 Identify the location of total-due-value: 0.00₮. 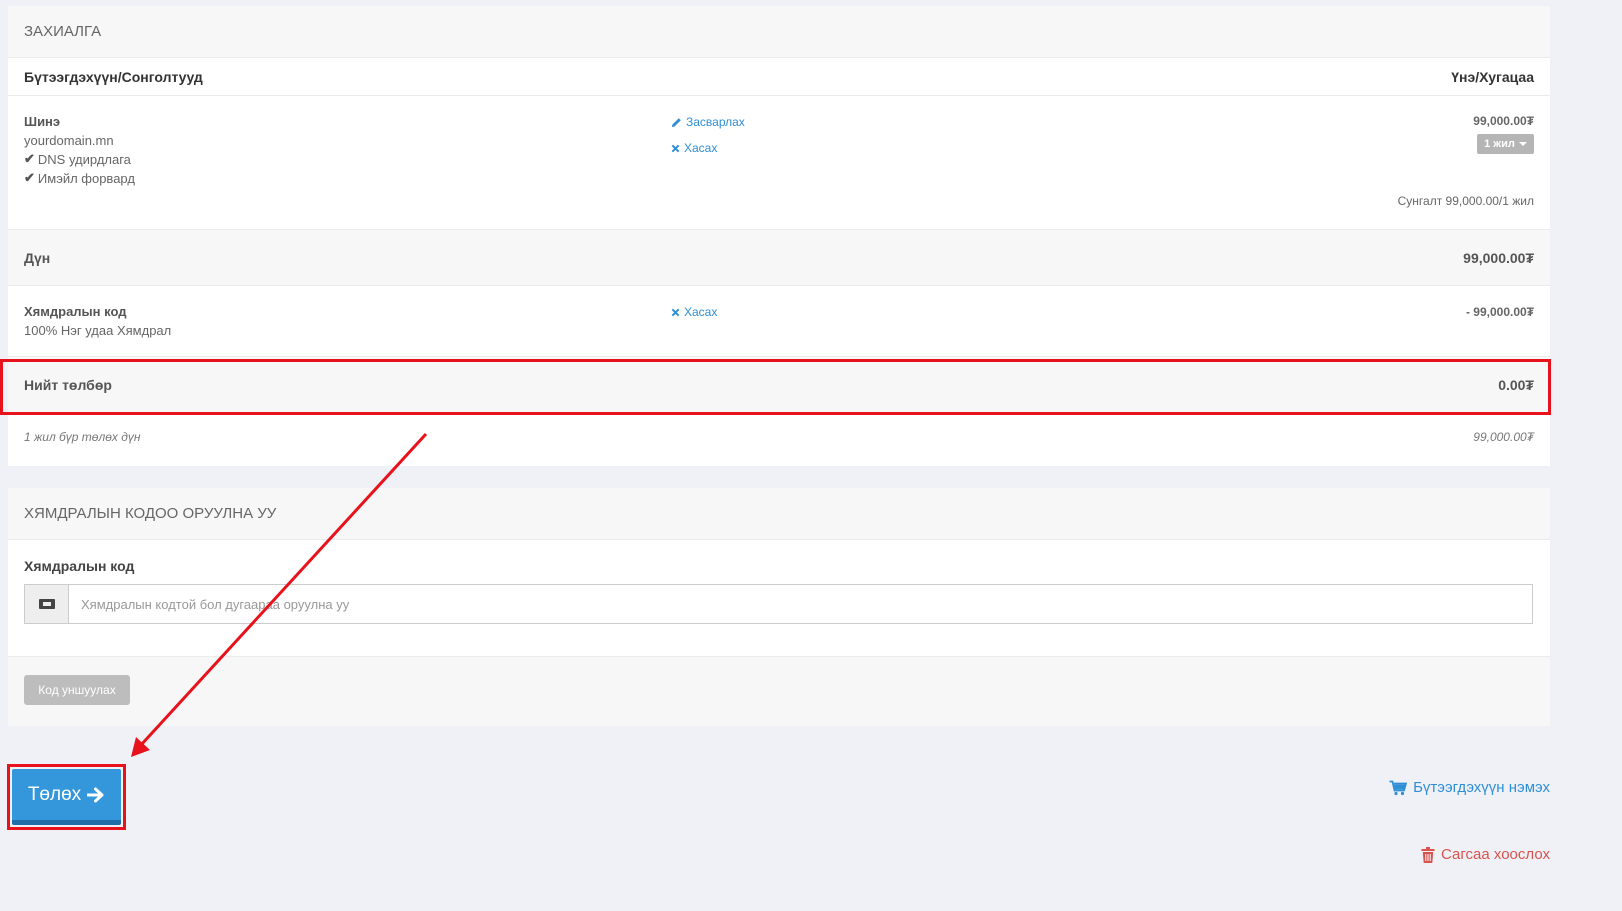
(1516, 384).